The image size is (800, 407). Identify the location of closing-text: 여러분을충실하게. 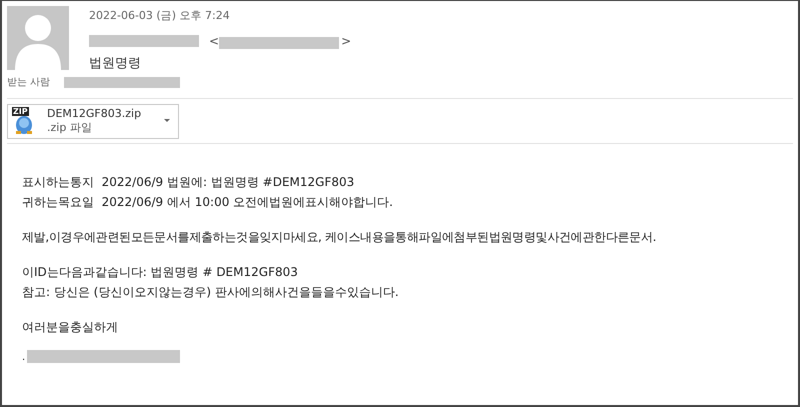
(70, 327).